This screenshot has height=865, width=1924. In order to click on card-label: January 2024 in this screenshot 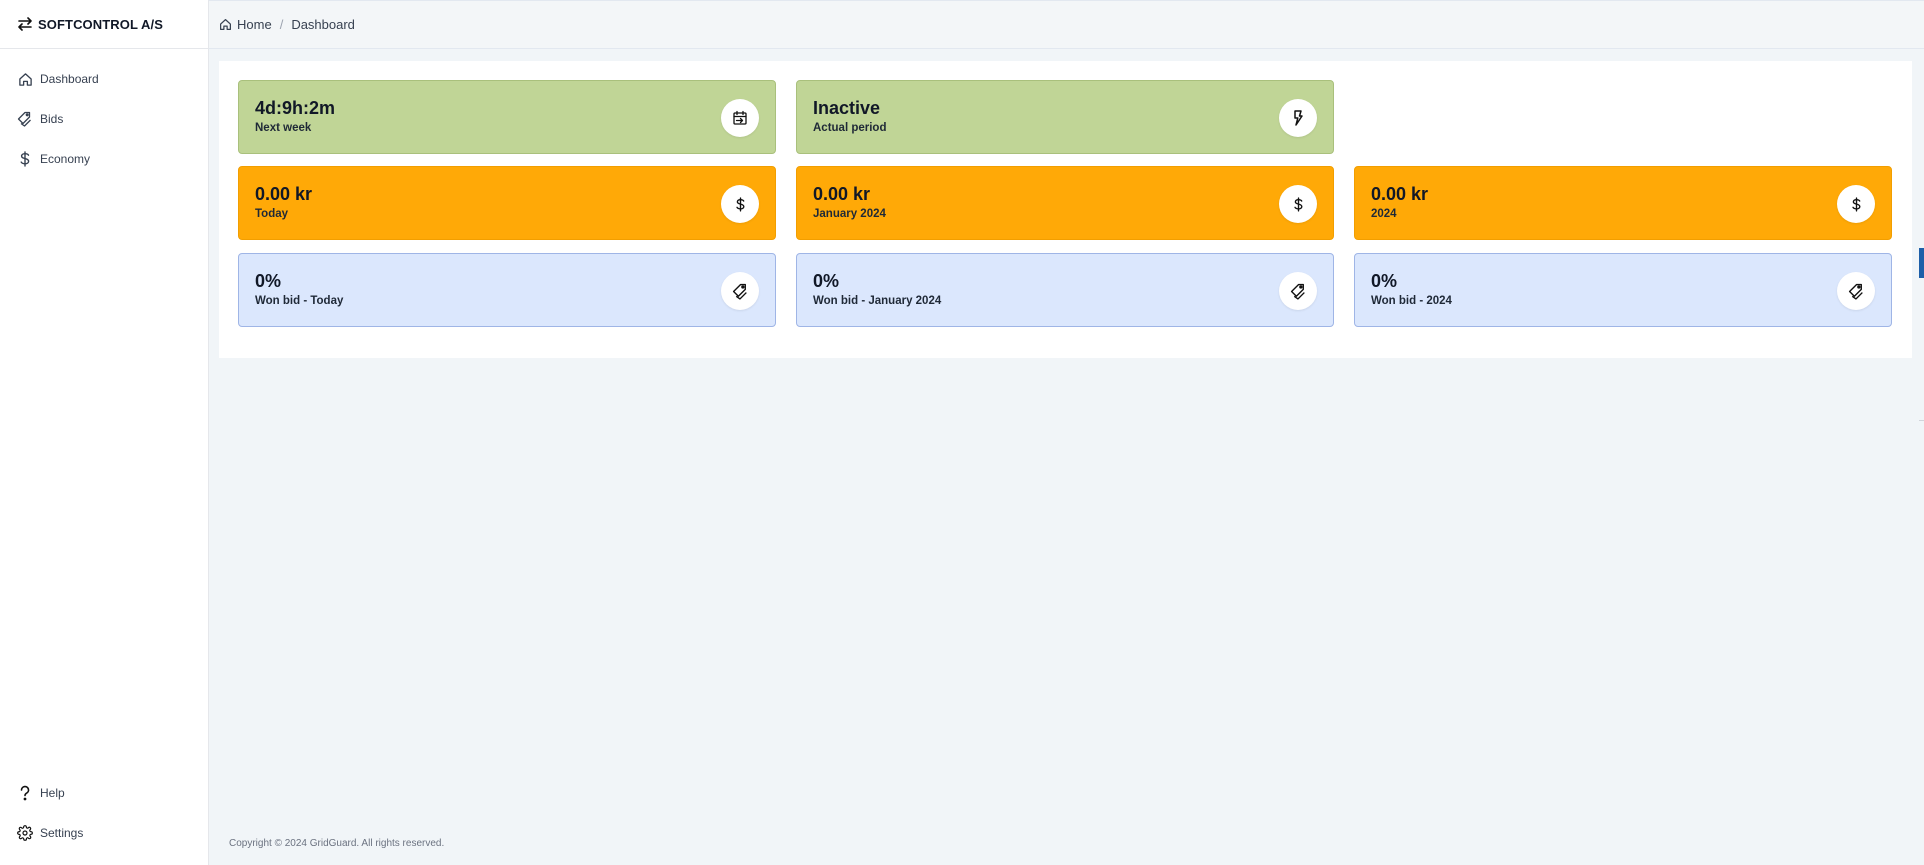, I will do `click(849, 214)`.